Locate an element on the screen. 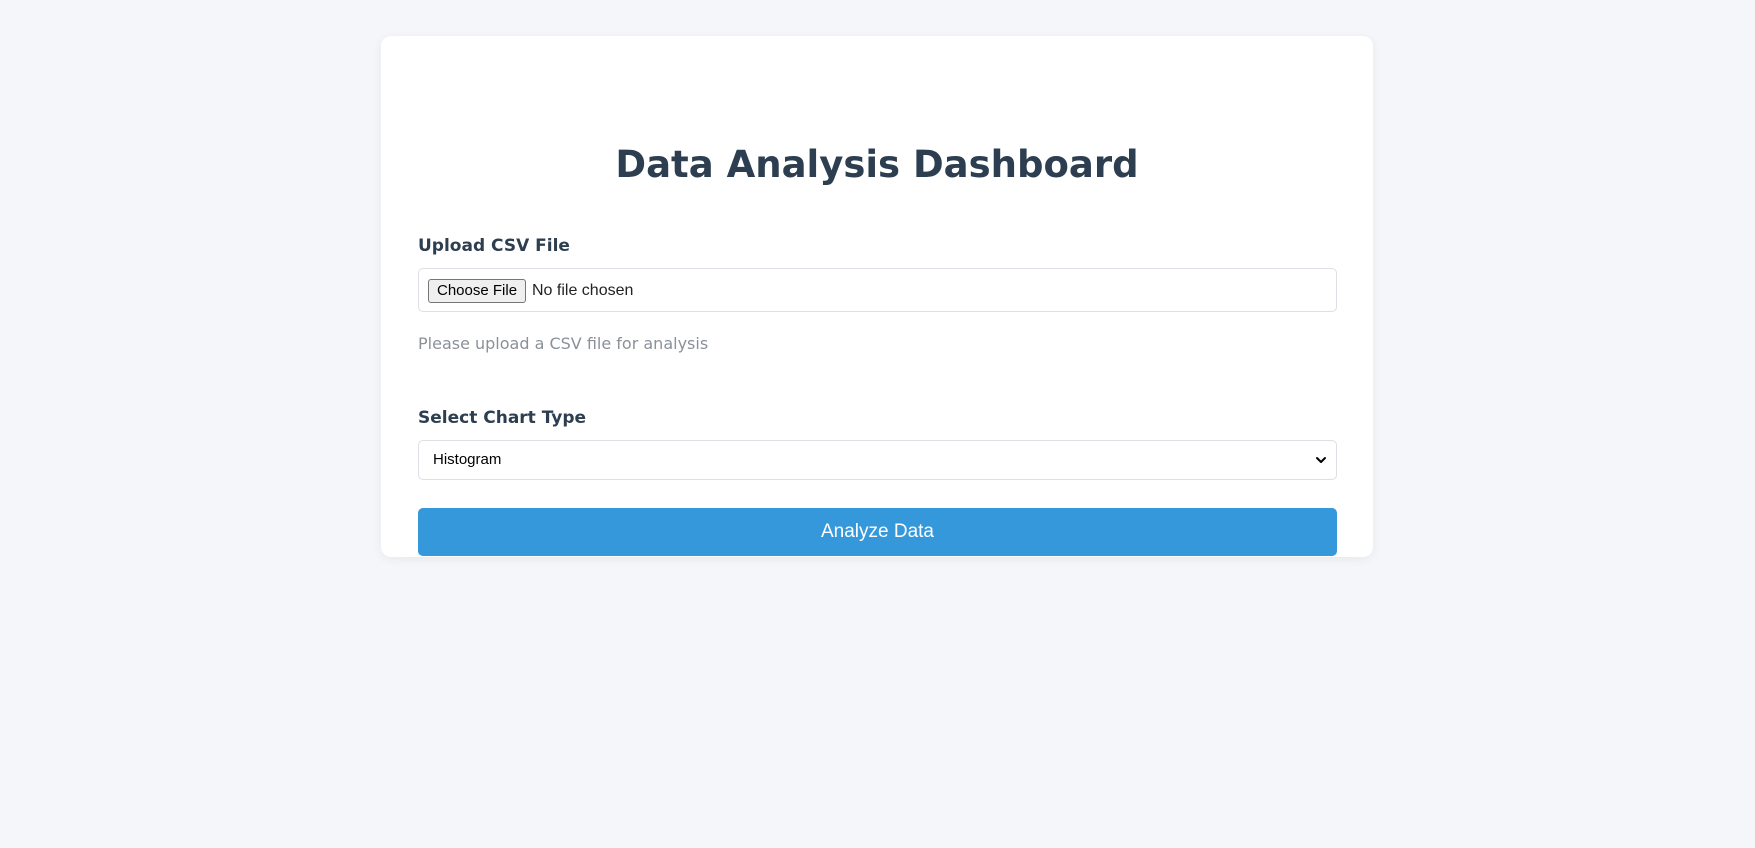 The height and width of the screenshot is (848, 1755). chart-type-value: Histogram is located at coordinates (467, 459).